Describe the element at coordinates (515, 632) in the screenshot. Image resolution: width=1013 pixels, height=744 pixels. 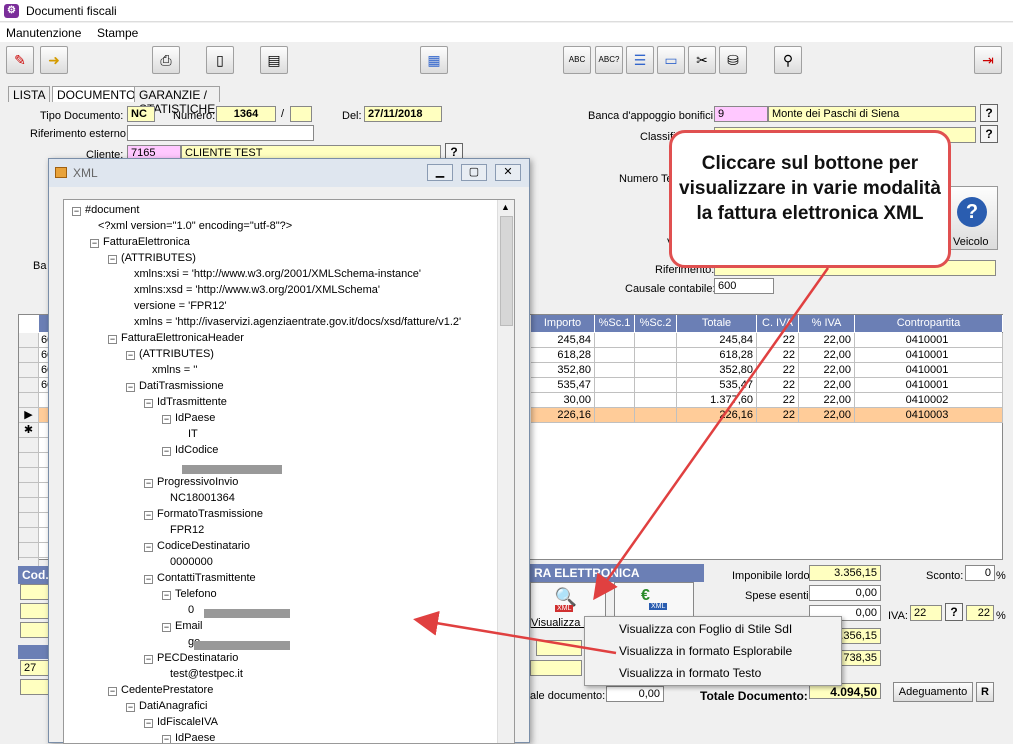
I see `arrow-to-tree` at that location.